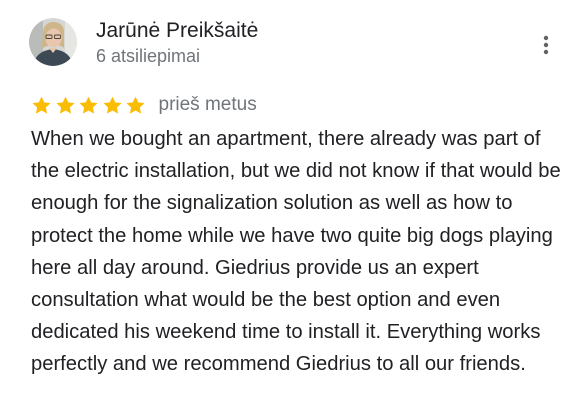  I want to click on more-options-button, so click(546, 45).